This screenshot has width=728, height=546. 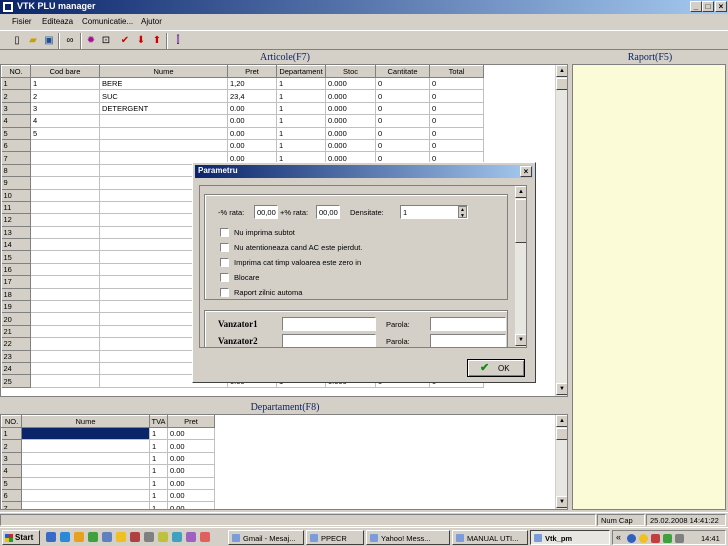 I want to click on ok-button: ✔ OK, so click(x=496, y=368).